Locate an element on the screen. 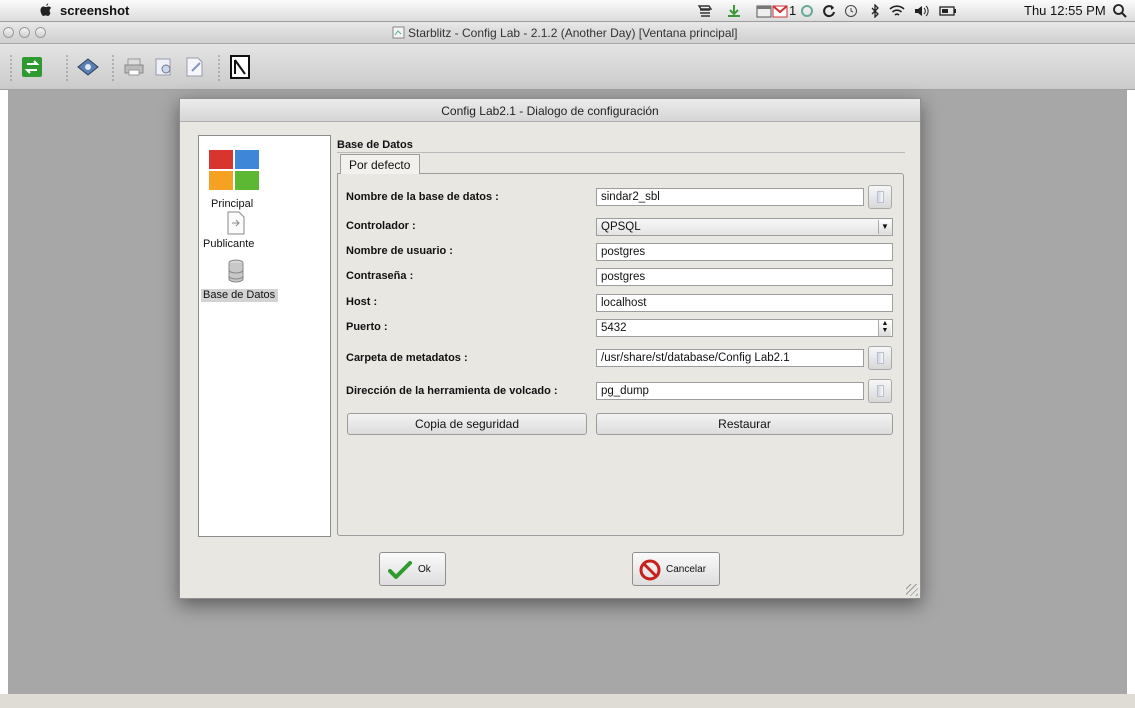 This screenshot has height=708, width=1135. menu-bar: screenshot 1 Thu 12:55 PM is located at coordinates (567, 11).